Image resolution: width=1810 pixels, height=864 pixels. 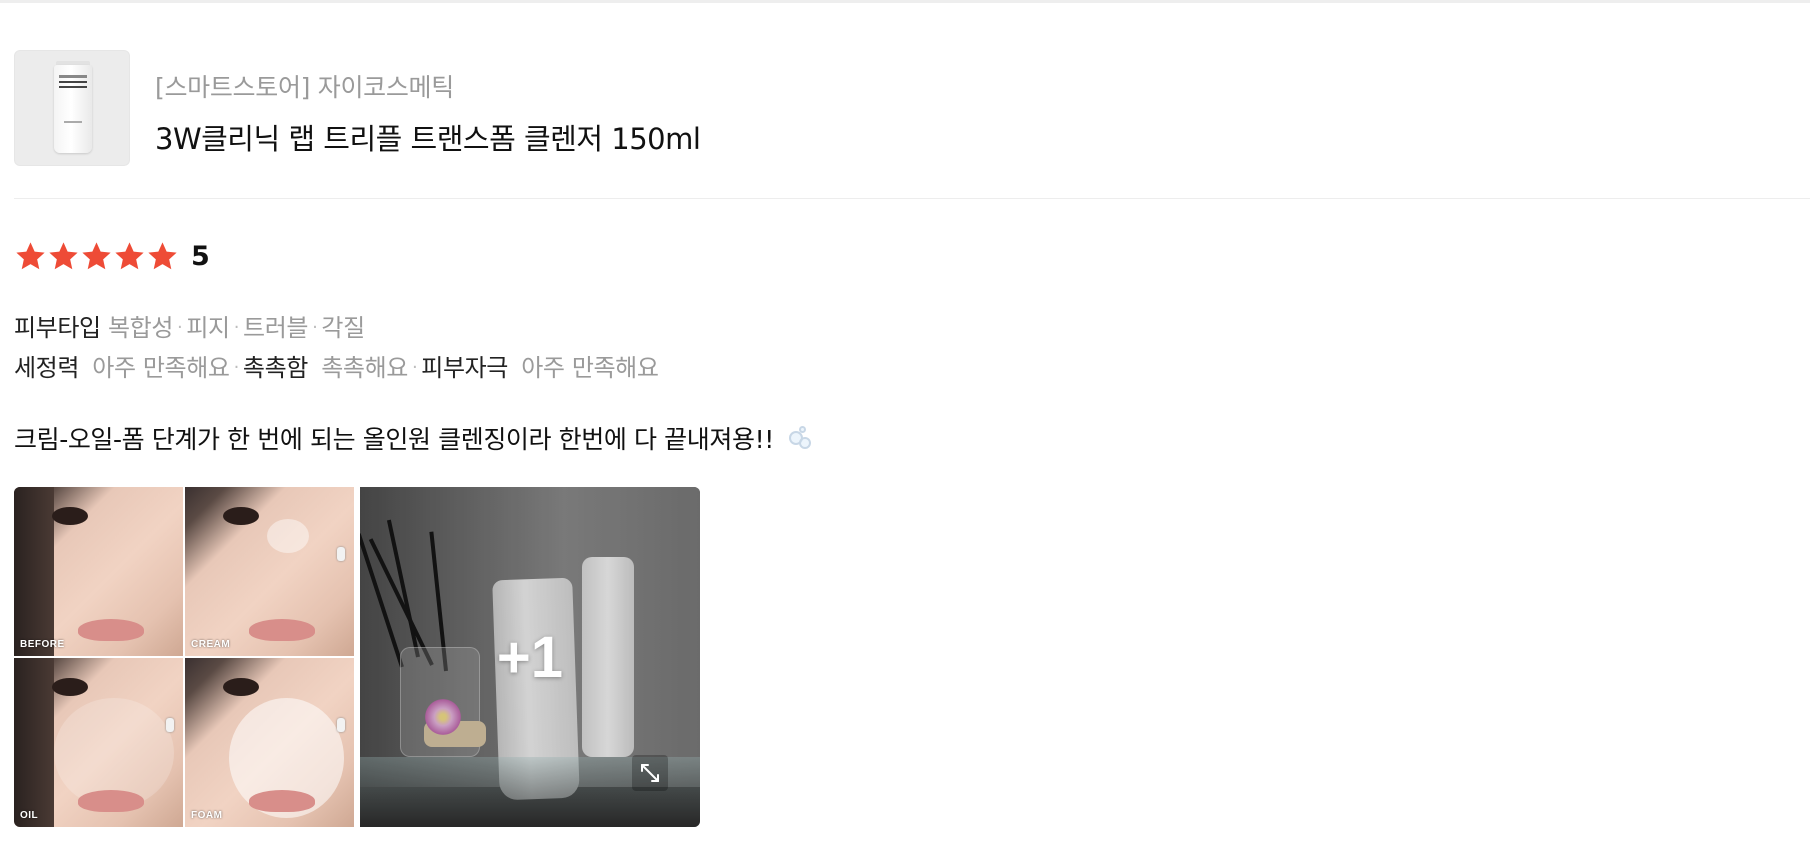 What do you see at coordinates (590, 368) in the screenshot?
I see `irritation-value: 아주 만족해요` at bounding box center [590, 368].